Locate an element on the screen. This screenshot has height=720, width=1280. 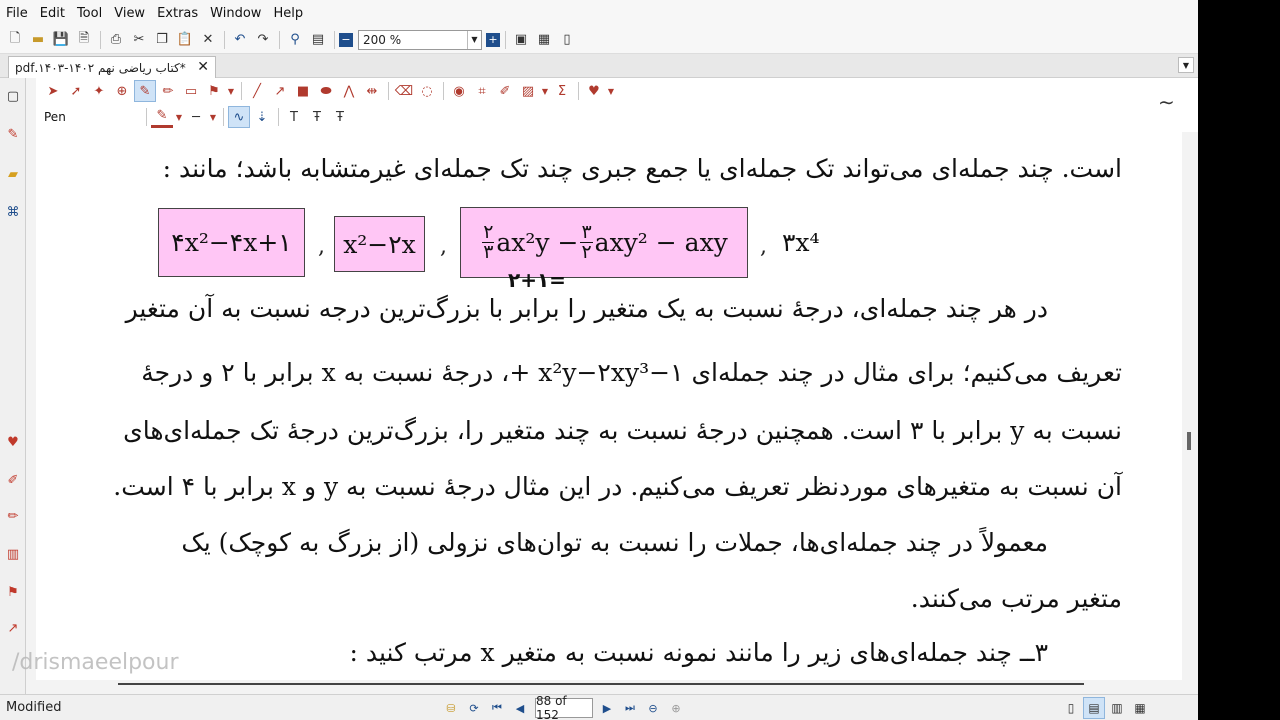
zoom-in-icon: + is located at coordinates (493, 39).